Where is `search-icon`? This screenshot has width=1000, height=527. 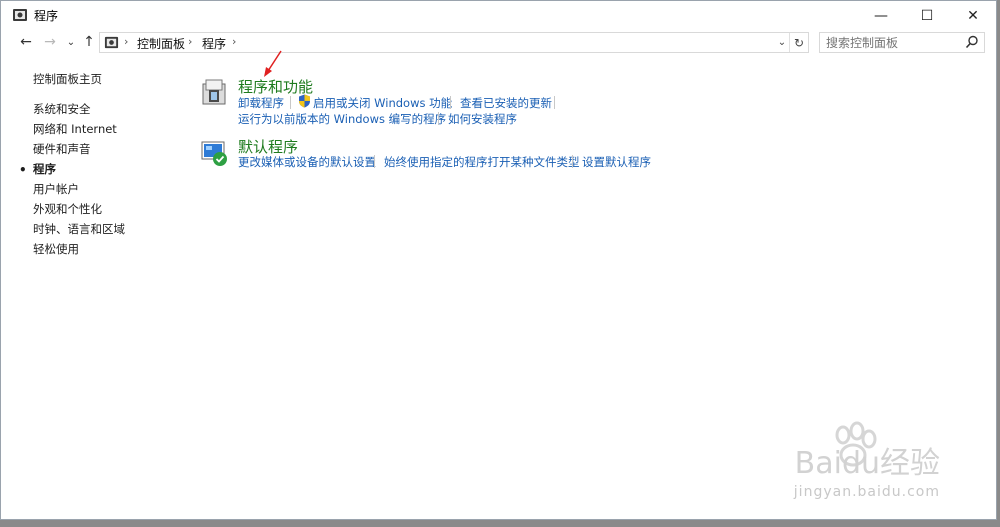 search-icon is located at coordinates (972, 42).